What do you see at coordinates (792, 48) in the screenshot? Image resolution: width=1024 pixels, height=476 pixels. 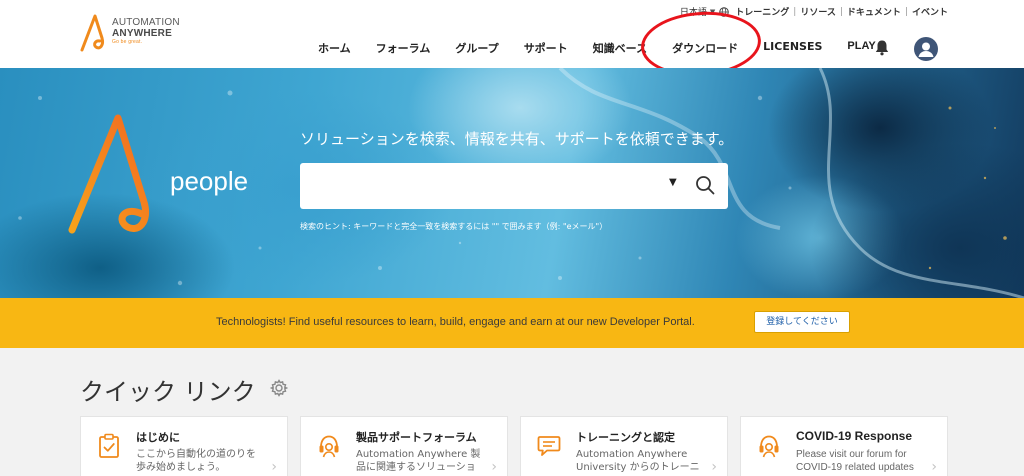 I see `nav-licenses: LICENSES` at bounding box center [792, 48].